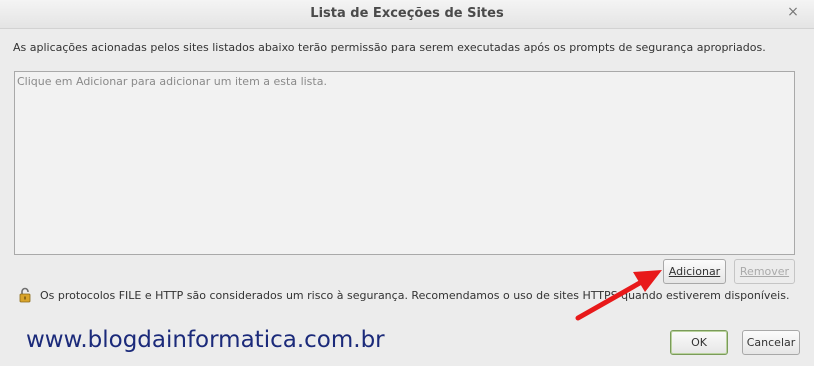 The image size is (814, 366). What do you see at coordinates (25, 295) in the screenshot?
I see `unlocked-padlock-icon` at bounding box center [25, 295].